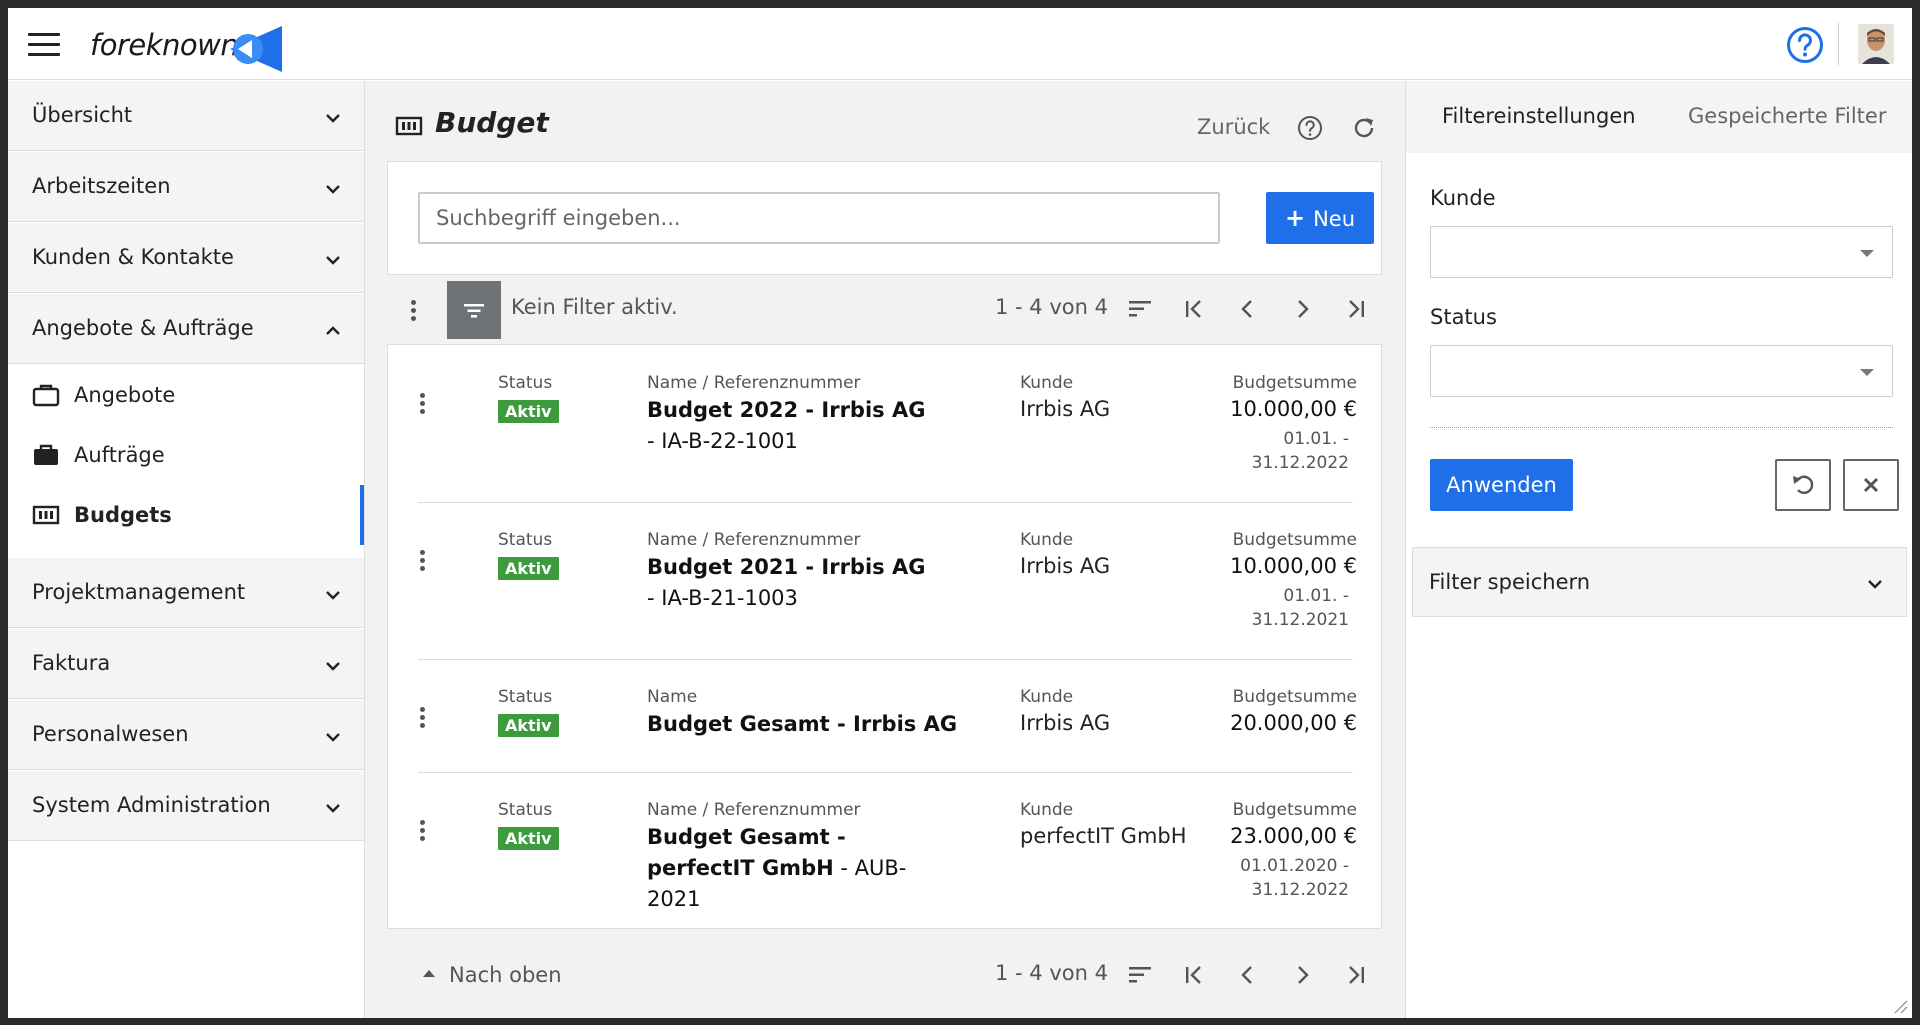  I want to click on sidebar-item-projektmanagement: Projektmanagement, so click(186, 593).